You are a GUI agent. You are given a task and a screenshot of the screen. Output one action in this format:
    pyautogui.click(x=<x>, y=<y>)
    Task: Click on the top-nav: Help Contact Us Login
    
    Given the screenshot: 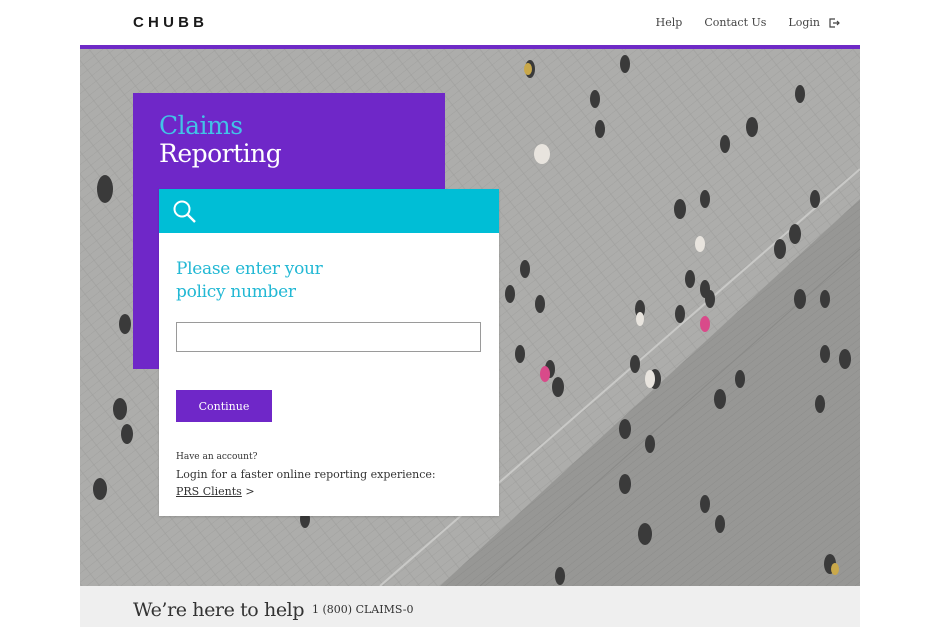 What is the action you would take?
    pyautogui.click(x=737, y=22)
    